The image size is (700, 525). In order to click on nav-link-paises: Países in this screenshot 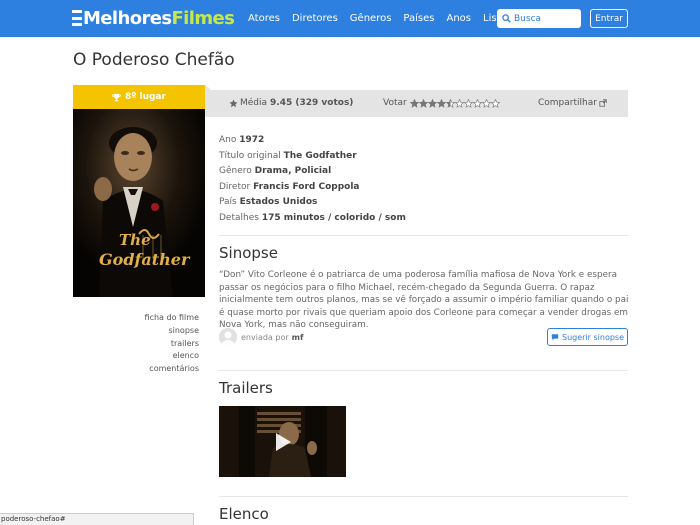, I will do `click(418, 18)`.